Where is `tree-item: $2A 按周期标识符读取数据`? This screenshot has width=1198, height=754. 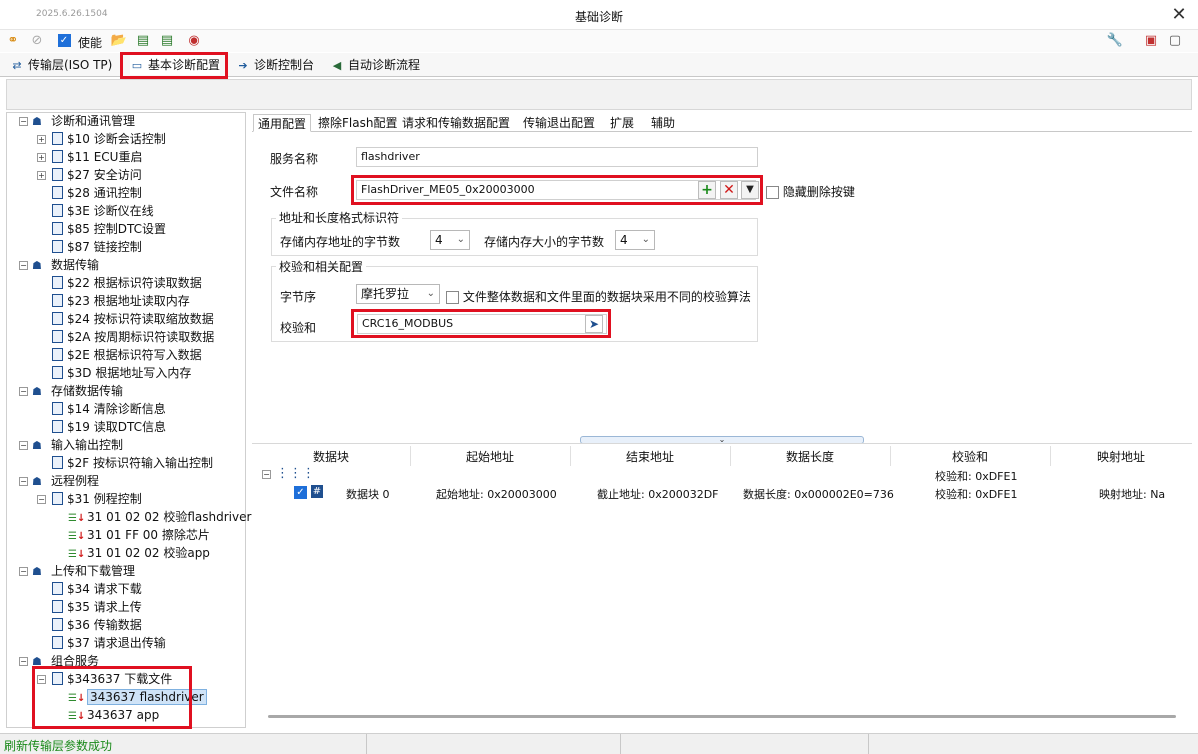
tree-item: $2A 按周期标识符读取数据 is located at coordinates (133, 337).